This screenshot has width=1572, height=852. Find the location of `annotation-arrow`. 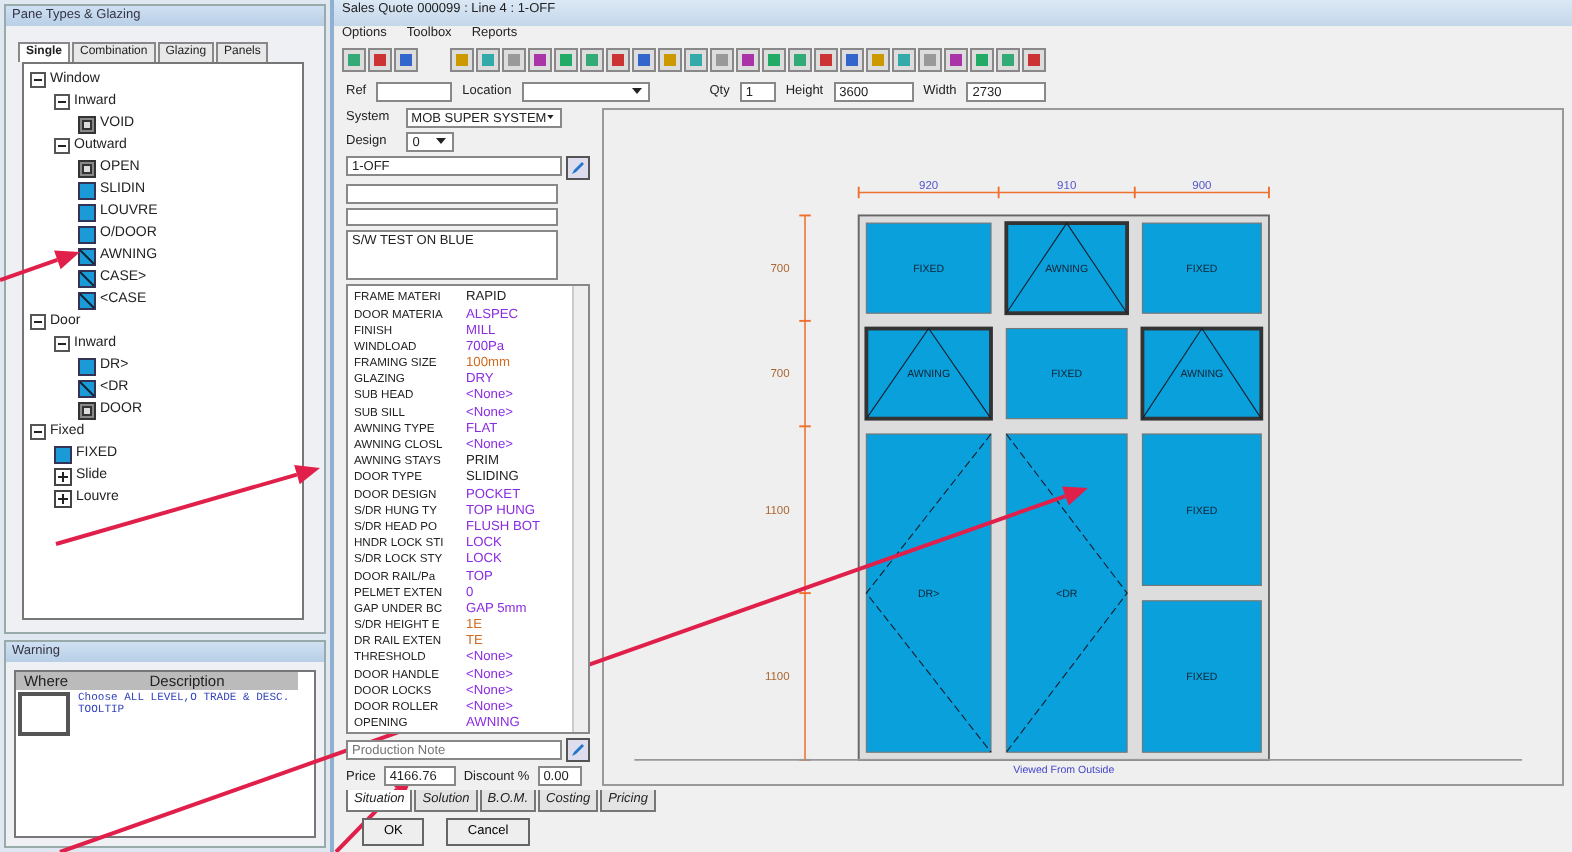

annotation-arrow is located at coordinates (40, 266).